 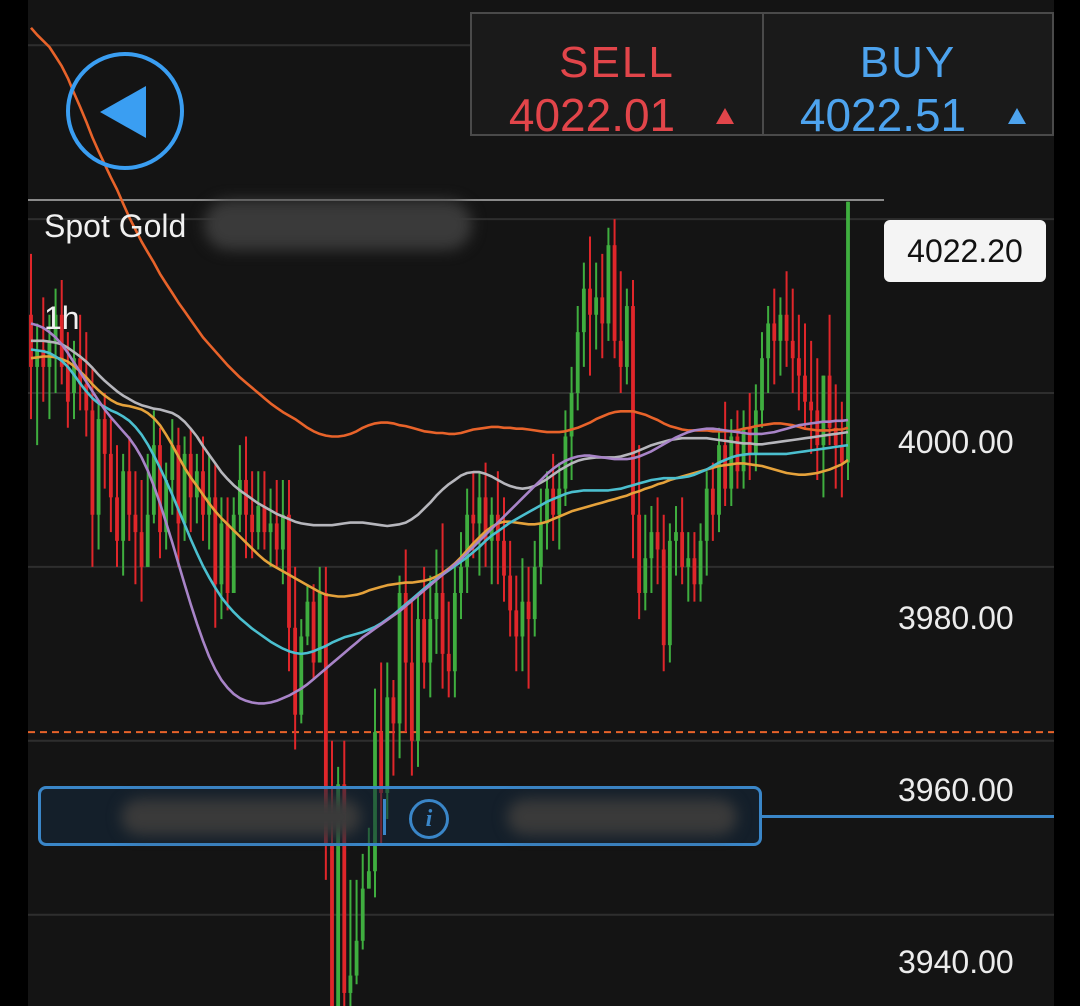 What do you see at coordinates (622, 817) in the screenshot?
I see `redacted-order-detail` at bounding box center [622, 817].